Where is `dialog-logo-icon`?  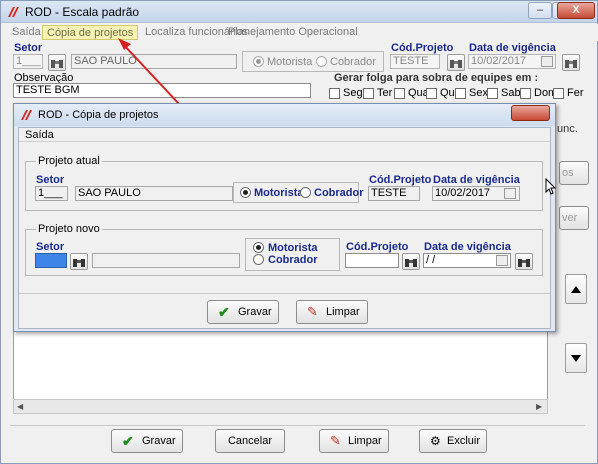 dialog-logo-icon is located at coordinates (26, 115).